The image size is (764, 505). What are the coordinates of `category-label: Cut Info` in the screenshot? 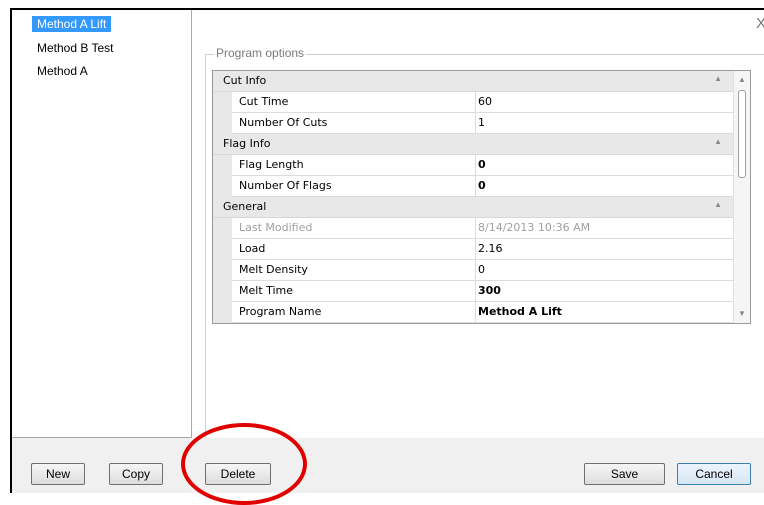 It's located at (245, 80).